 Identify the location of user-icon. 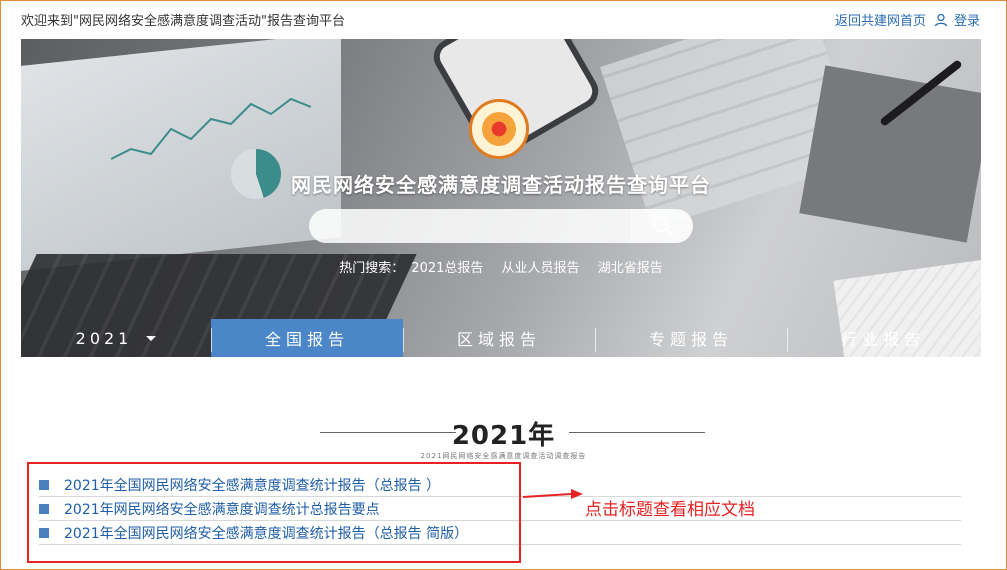
(941, 20).